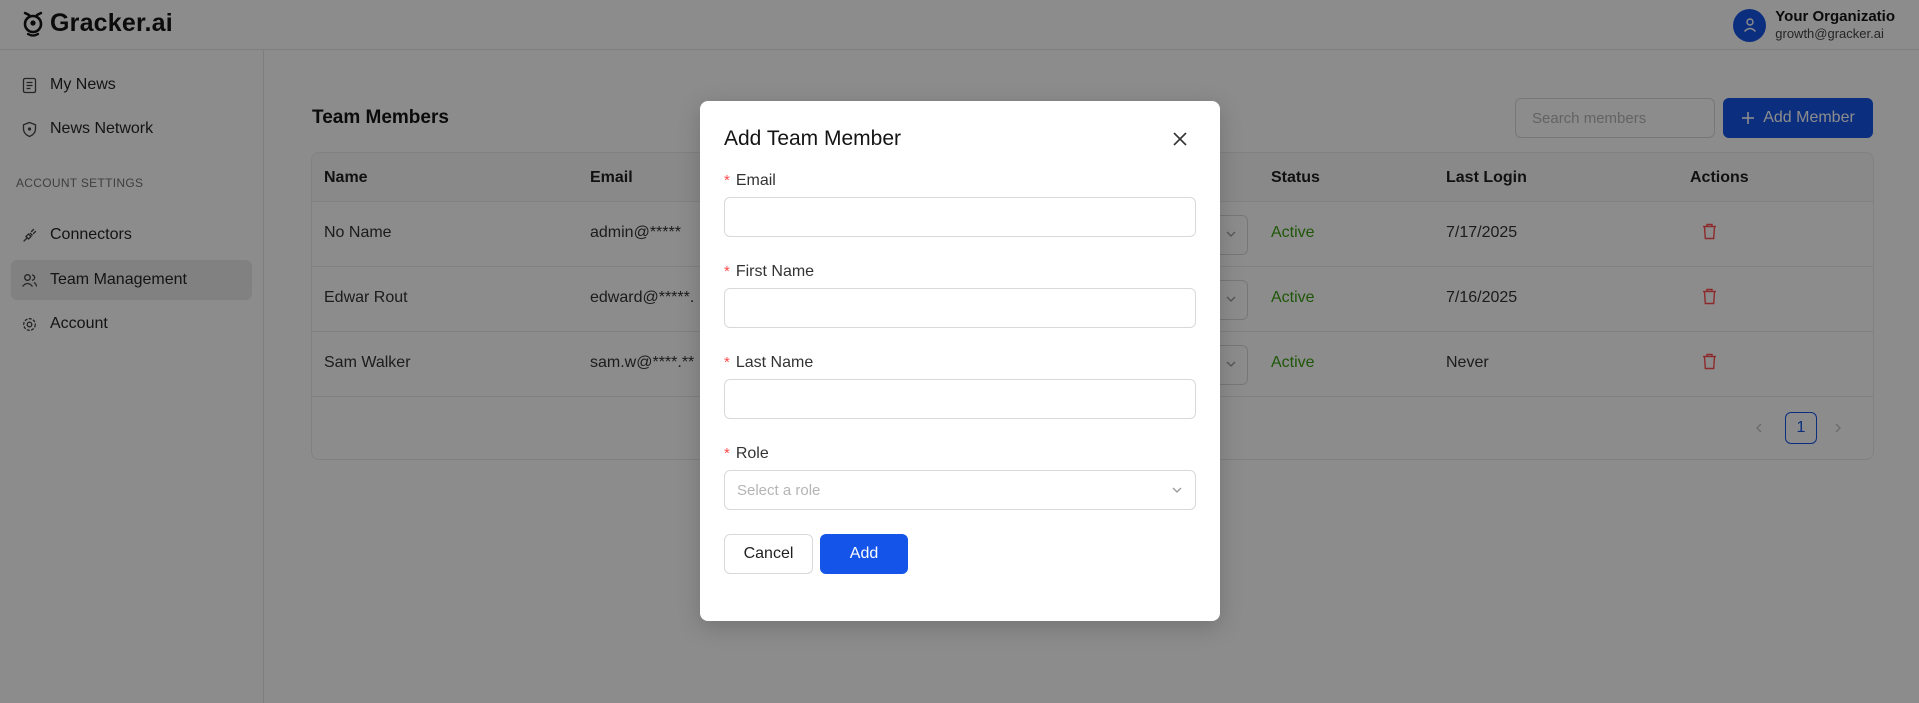  What do you see at coordinates (864, 554) in the screenshot?
I see `add-button: Add` at bounding box center [864, 554].